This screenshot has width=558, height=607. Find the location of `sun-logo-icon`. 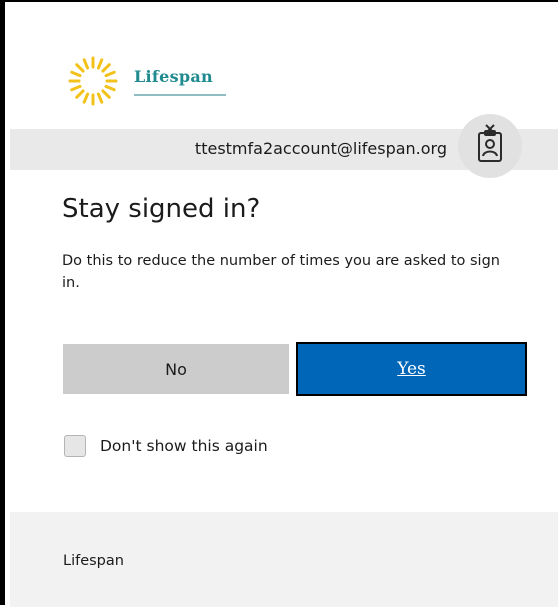

sun-logo-icon is located at coordinates (93, 81).